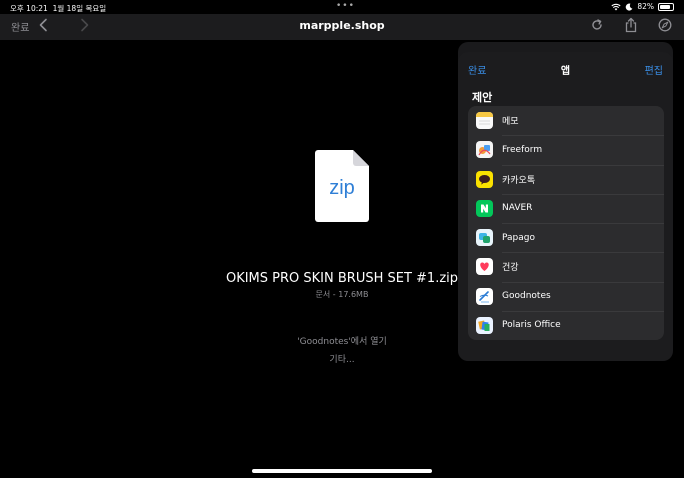 The image size is (684, 478). I want to click on app-row-polaris-office: Polaris Office, so click(566, 325).